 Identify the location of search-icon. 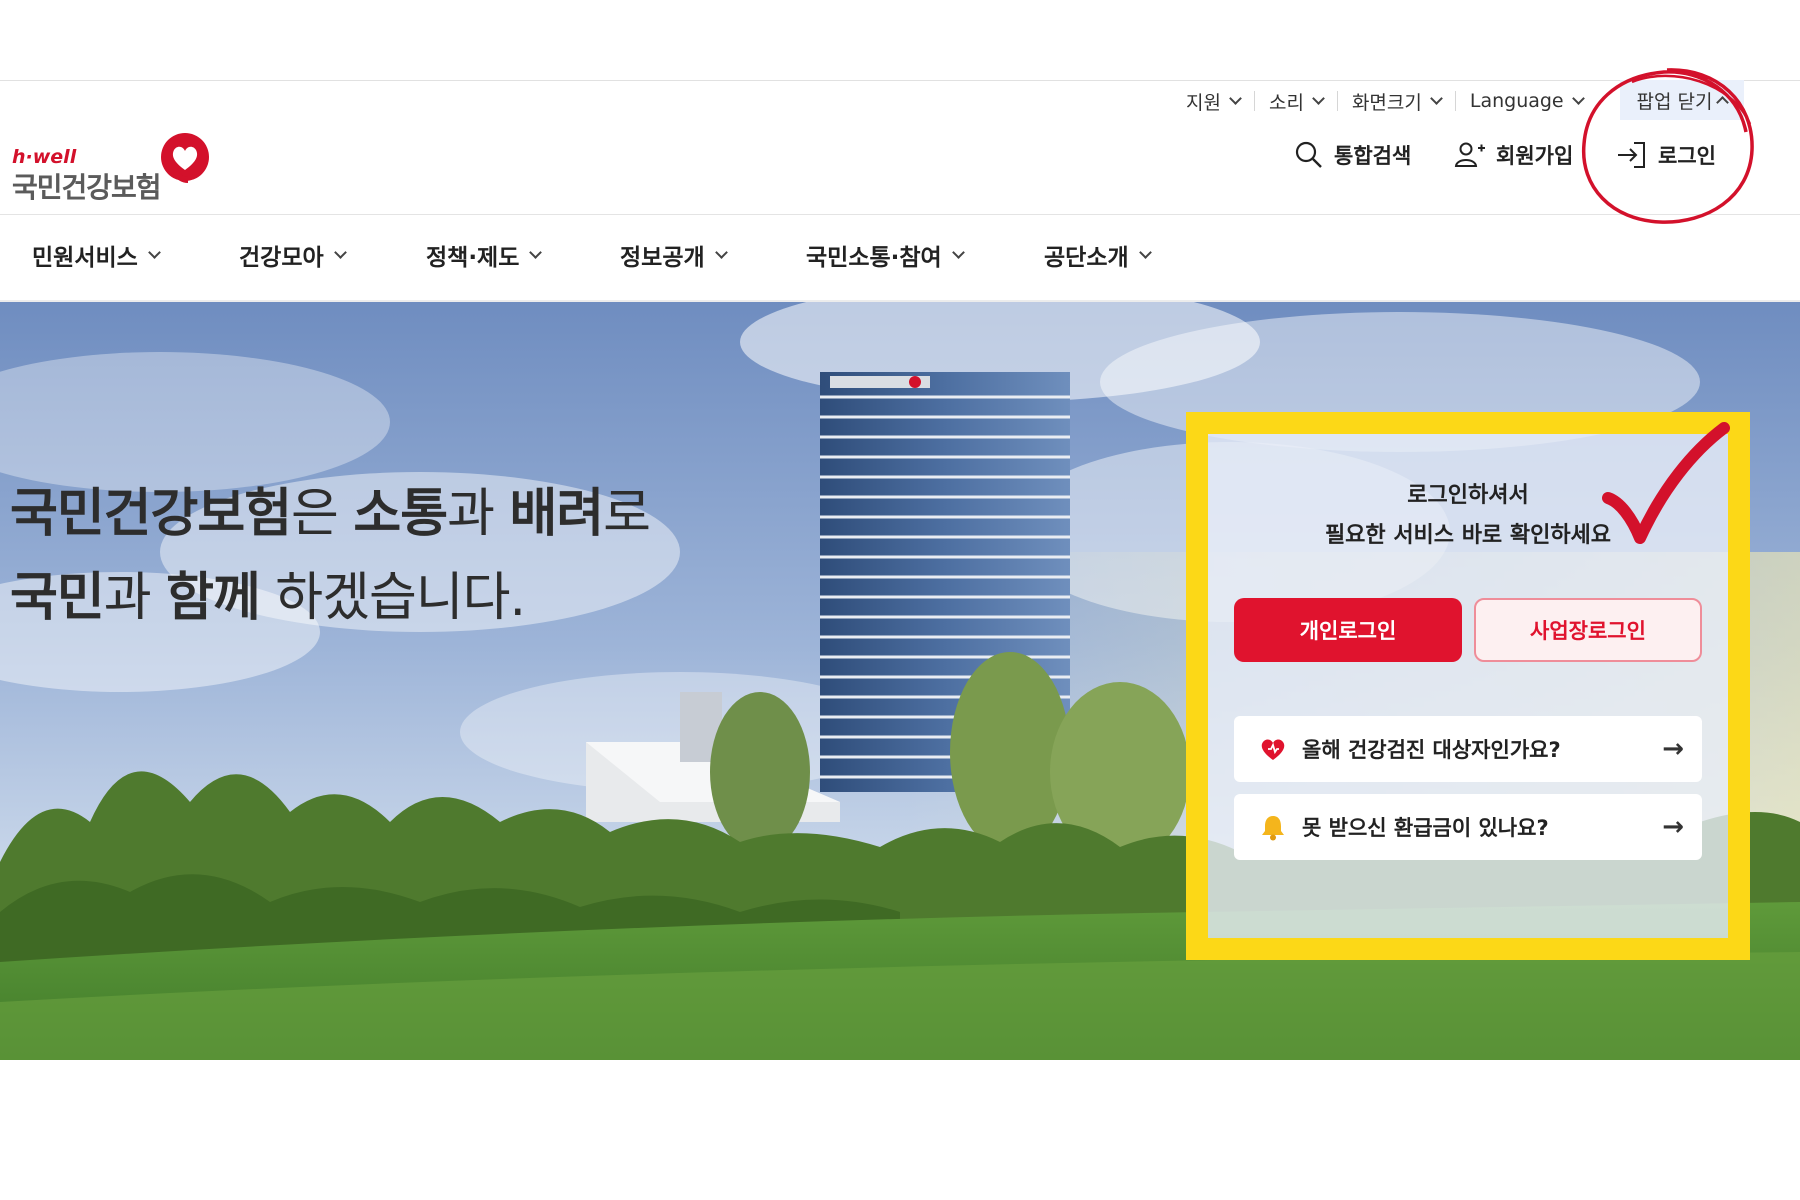
(1308, 154).